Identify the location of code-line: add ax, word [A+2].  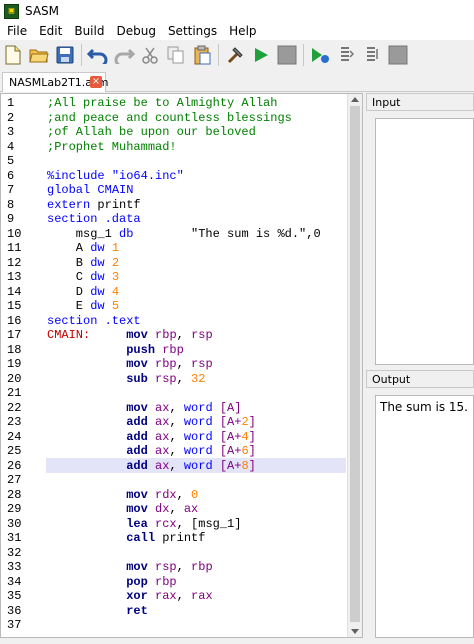
(151, 422).